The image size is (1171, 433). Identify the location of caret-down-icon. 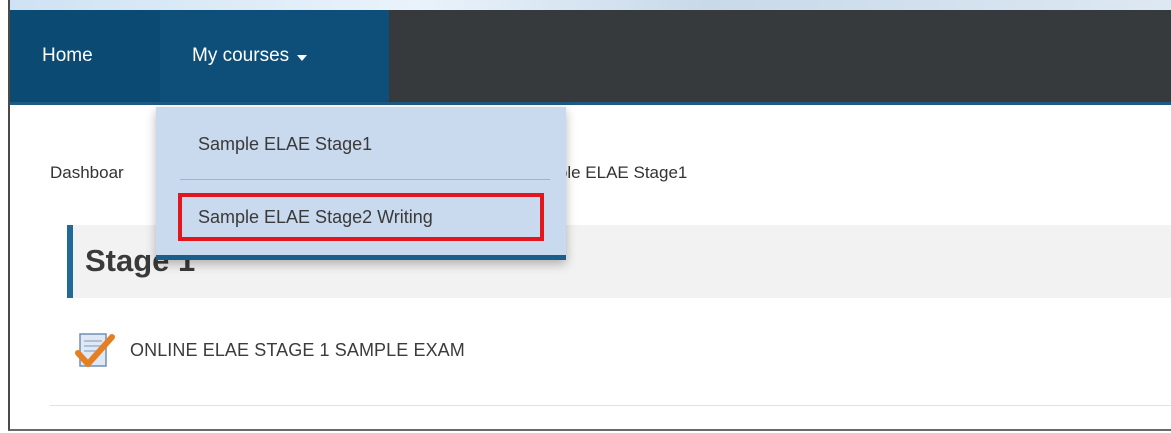
(302, 57).